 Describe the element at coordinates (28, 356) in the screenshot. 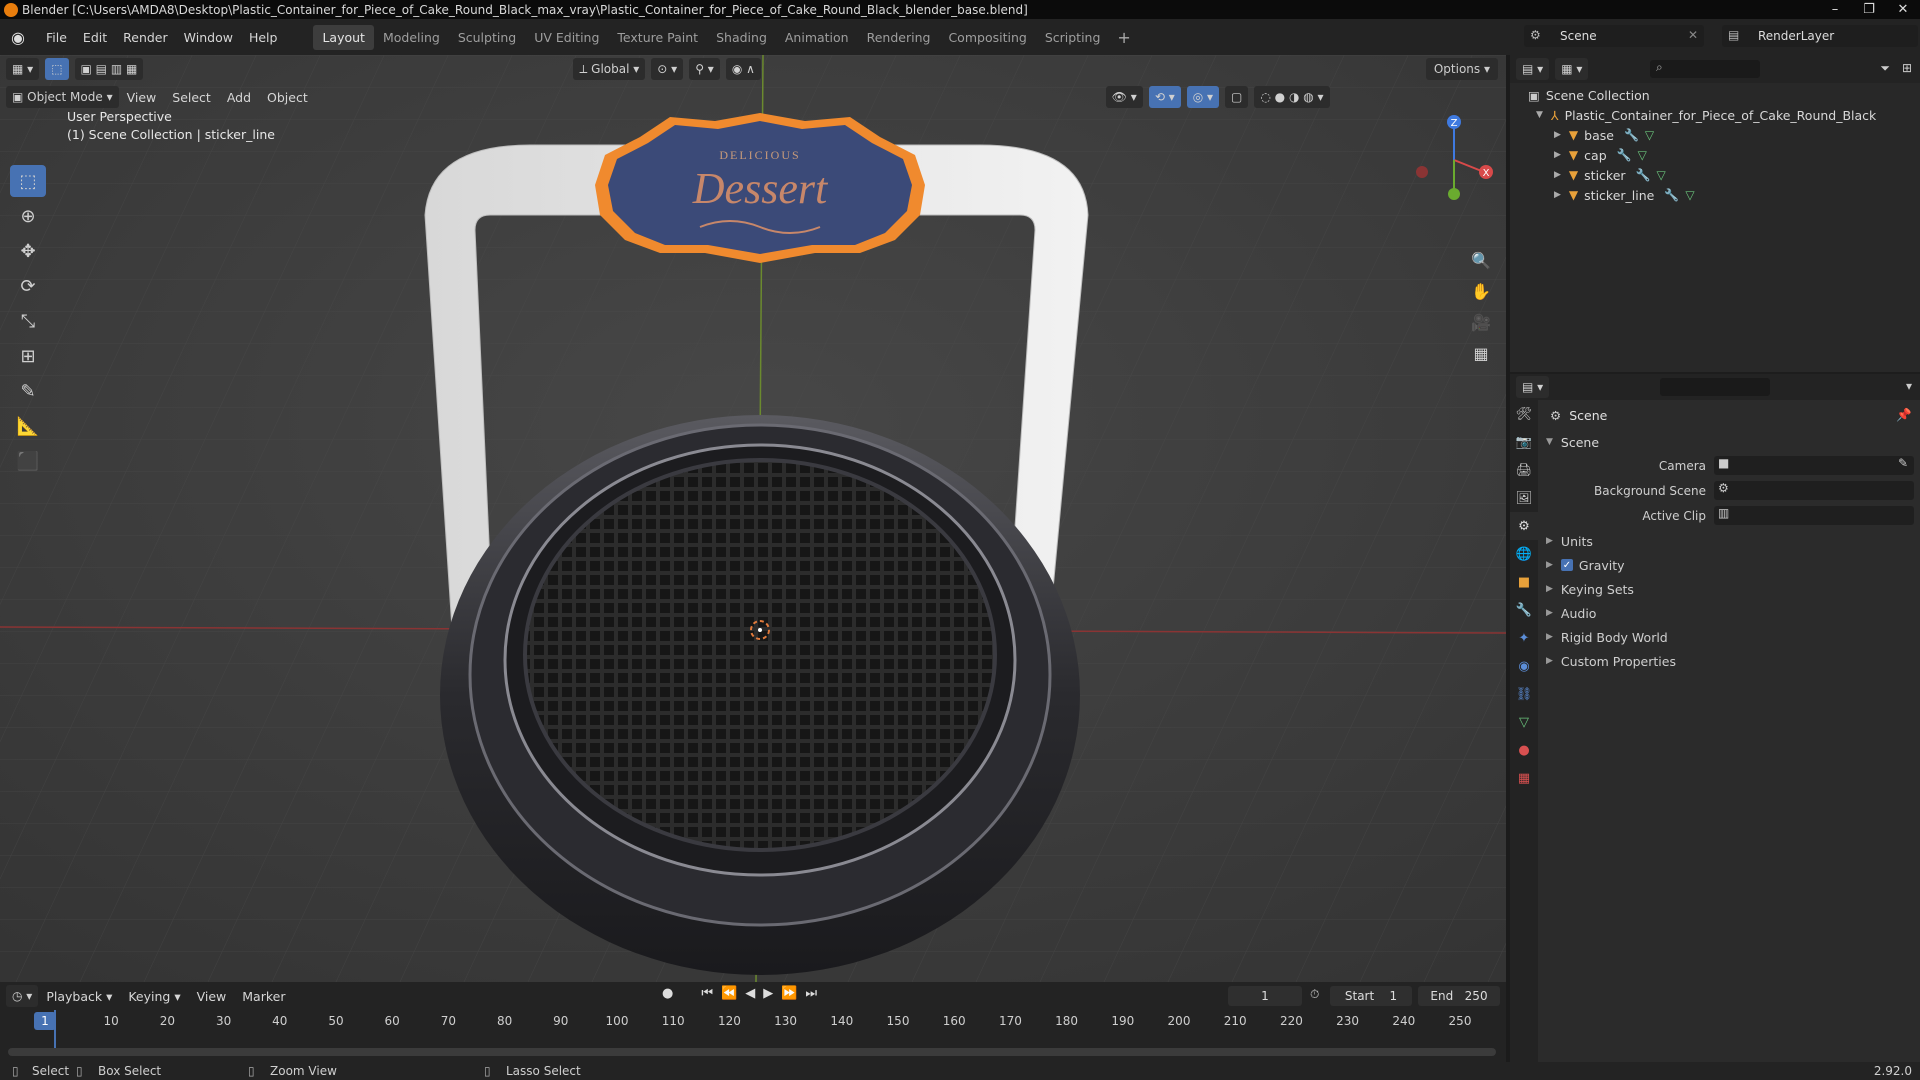

I see `transform-icon: ⊞` at that location.